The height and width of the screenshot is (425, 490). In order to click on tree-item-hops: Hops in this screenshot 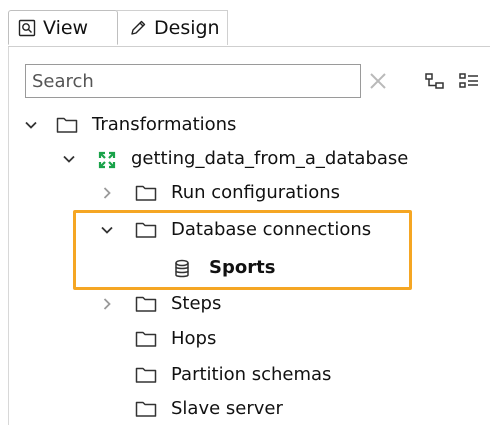, I will do `click(175, 339)`.